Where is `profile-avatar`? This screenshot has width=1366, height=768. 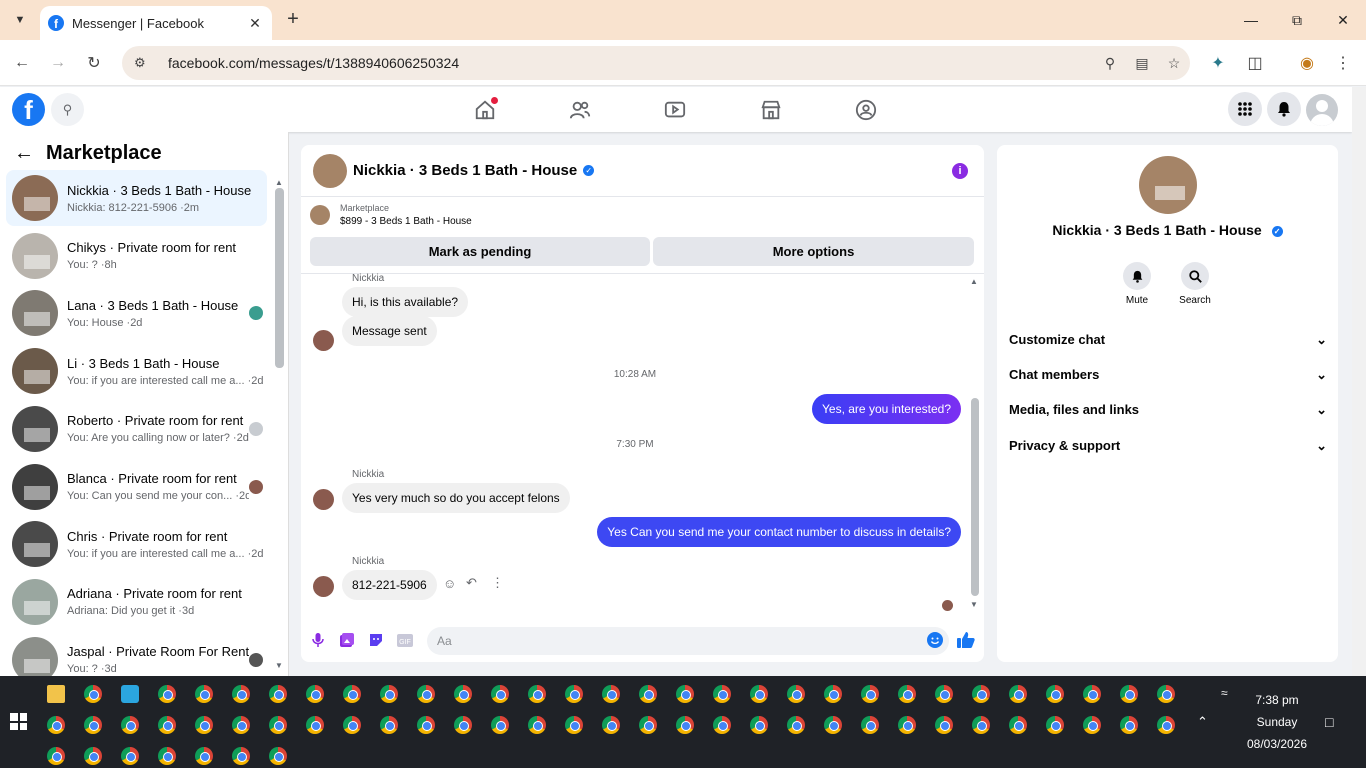 profile-avatar is located at coordinates (1168, 185).